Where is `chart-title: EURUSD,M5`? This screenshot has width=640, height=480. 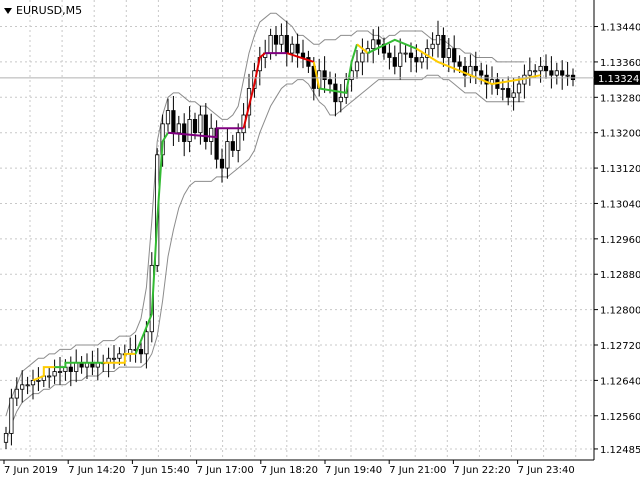 chart-title: EURUSD,M5 is located at coordinates (43, 10).